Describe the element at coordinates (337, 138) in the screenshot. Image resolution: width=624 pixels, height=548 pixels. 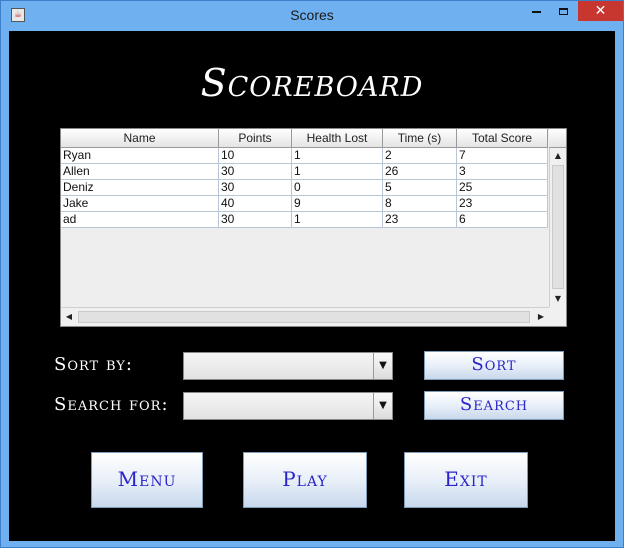
I see `column-header-health-lost: Health Lost` at that location.